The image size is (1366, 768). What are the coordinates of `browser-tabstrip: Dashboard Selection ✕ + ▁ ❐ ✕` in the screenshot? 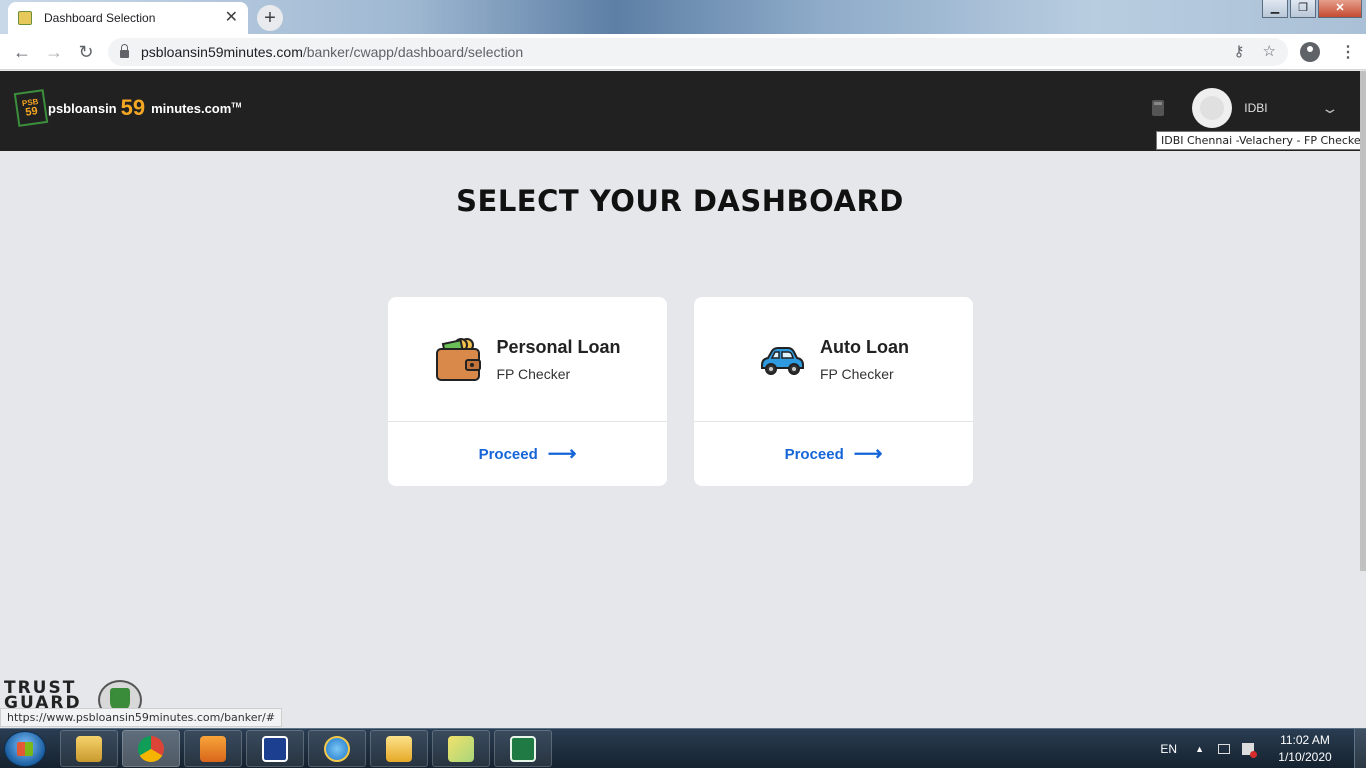 It's located at (683, 17).